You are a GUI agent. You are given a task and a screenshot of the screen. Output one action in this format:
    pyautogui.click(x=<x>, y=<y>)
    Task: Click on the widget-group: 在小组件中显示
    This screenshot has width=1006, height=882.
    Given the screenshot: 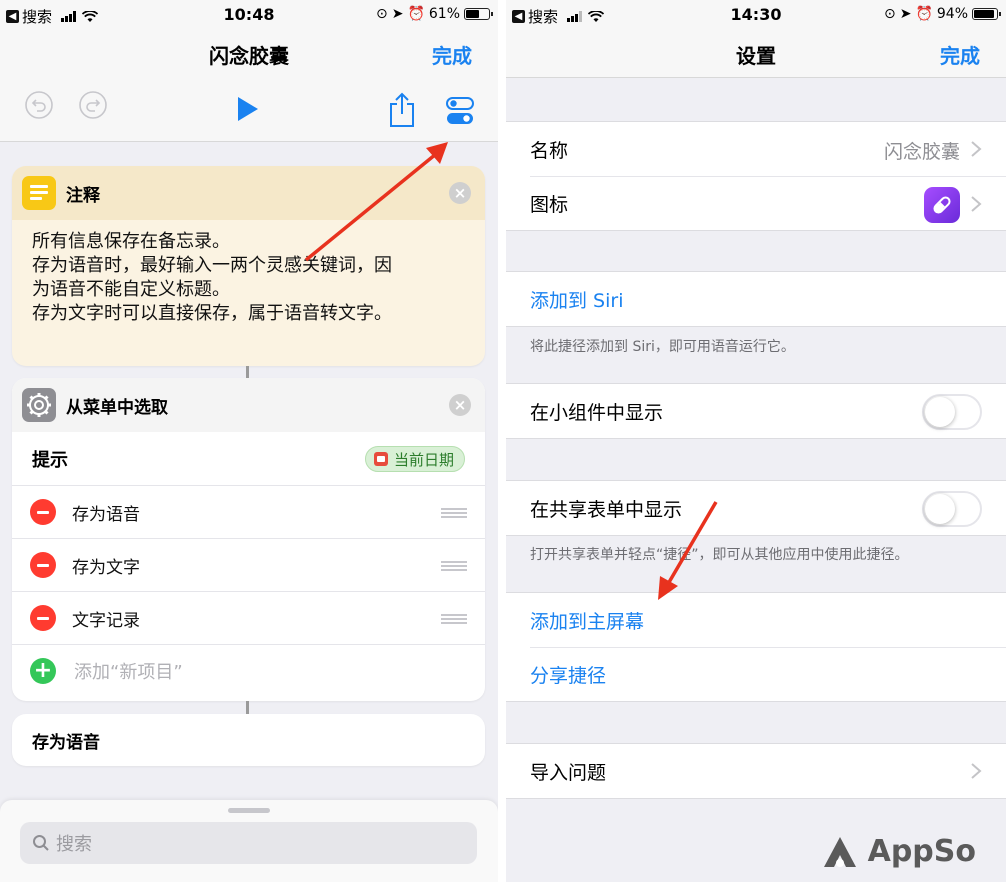 What is the action you would take?
    pyautogui.click(x=756, y=411)
    